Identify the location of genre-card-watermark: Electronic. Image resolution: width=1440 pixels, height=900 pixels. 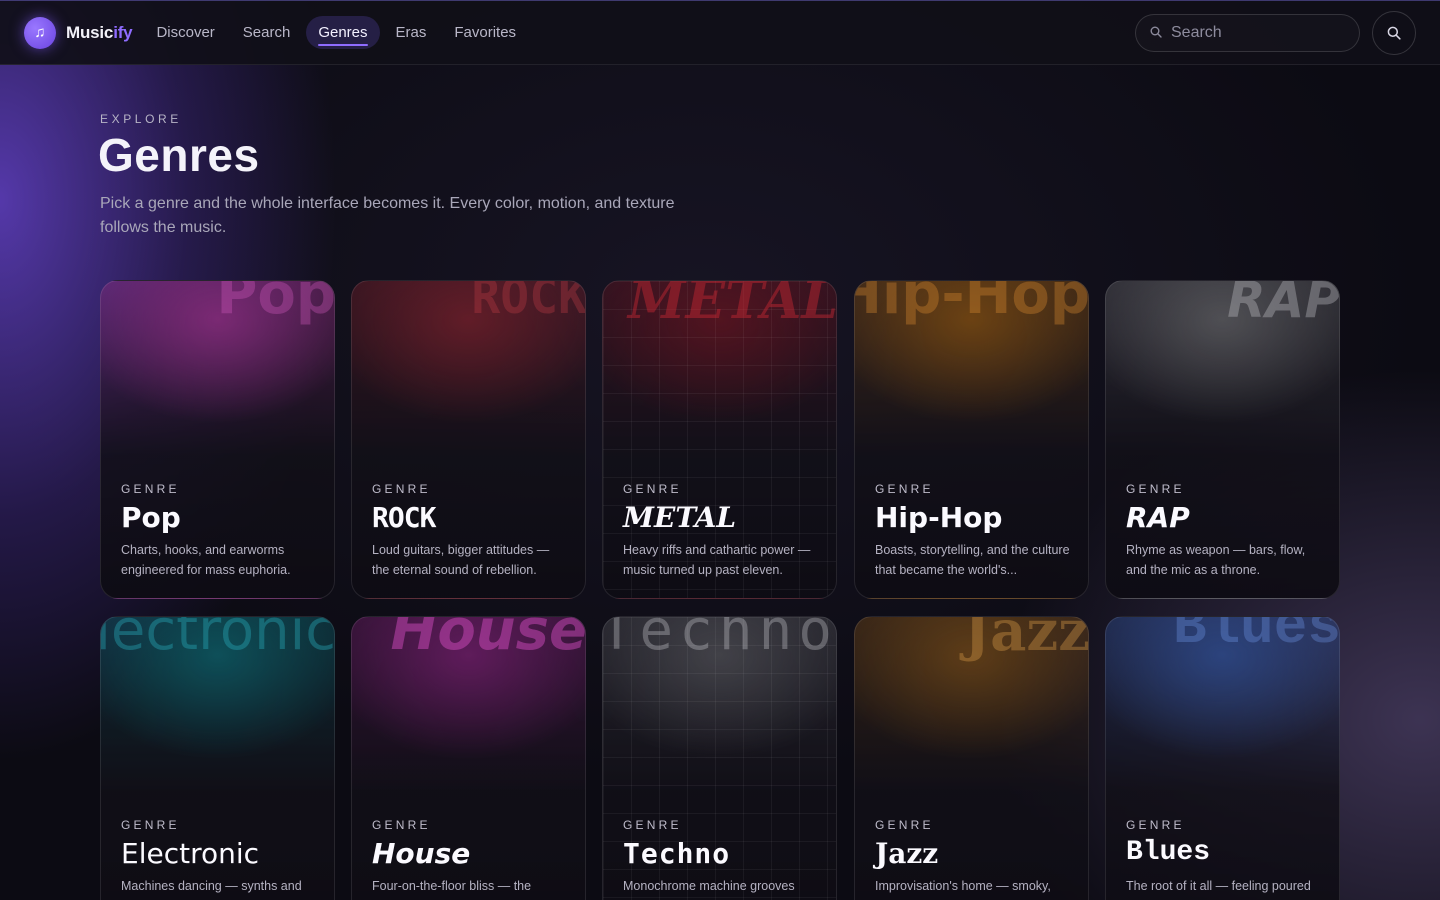
(218, 639).